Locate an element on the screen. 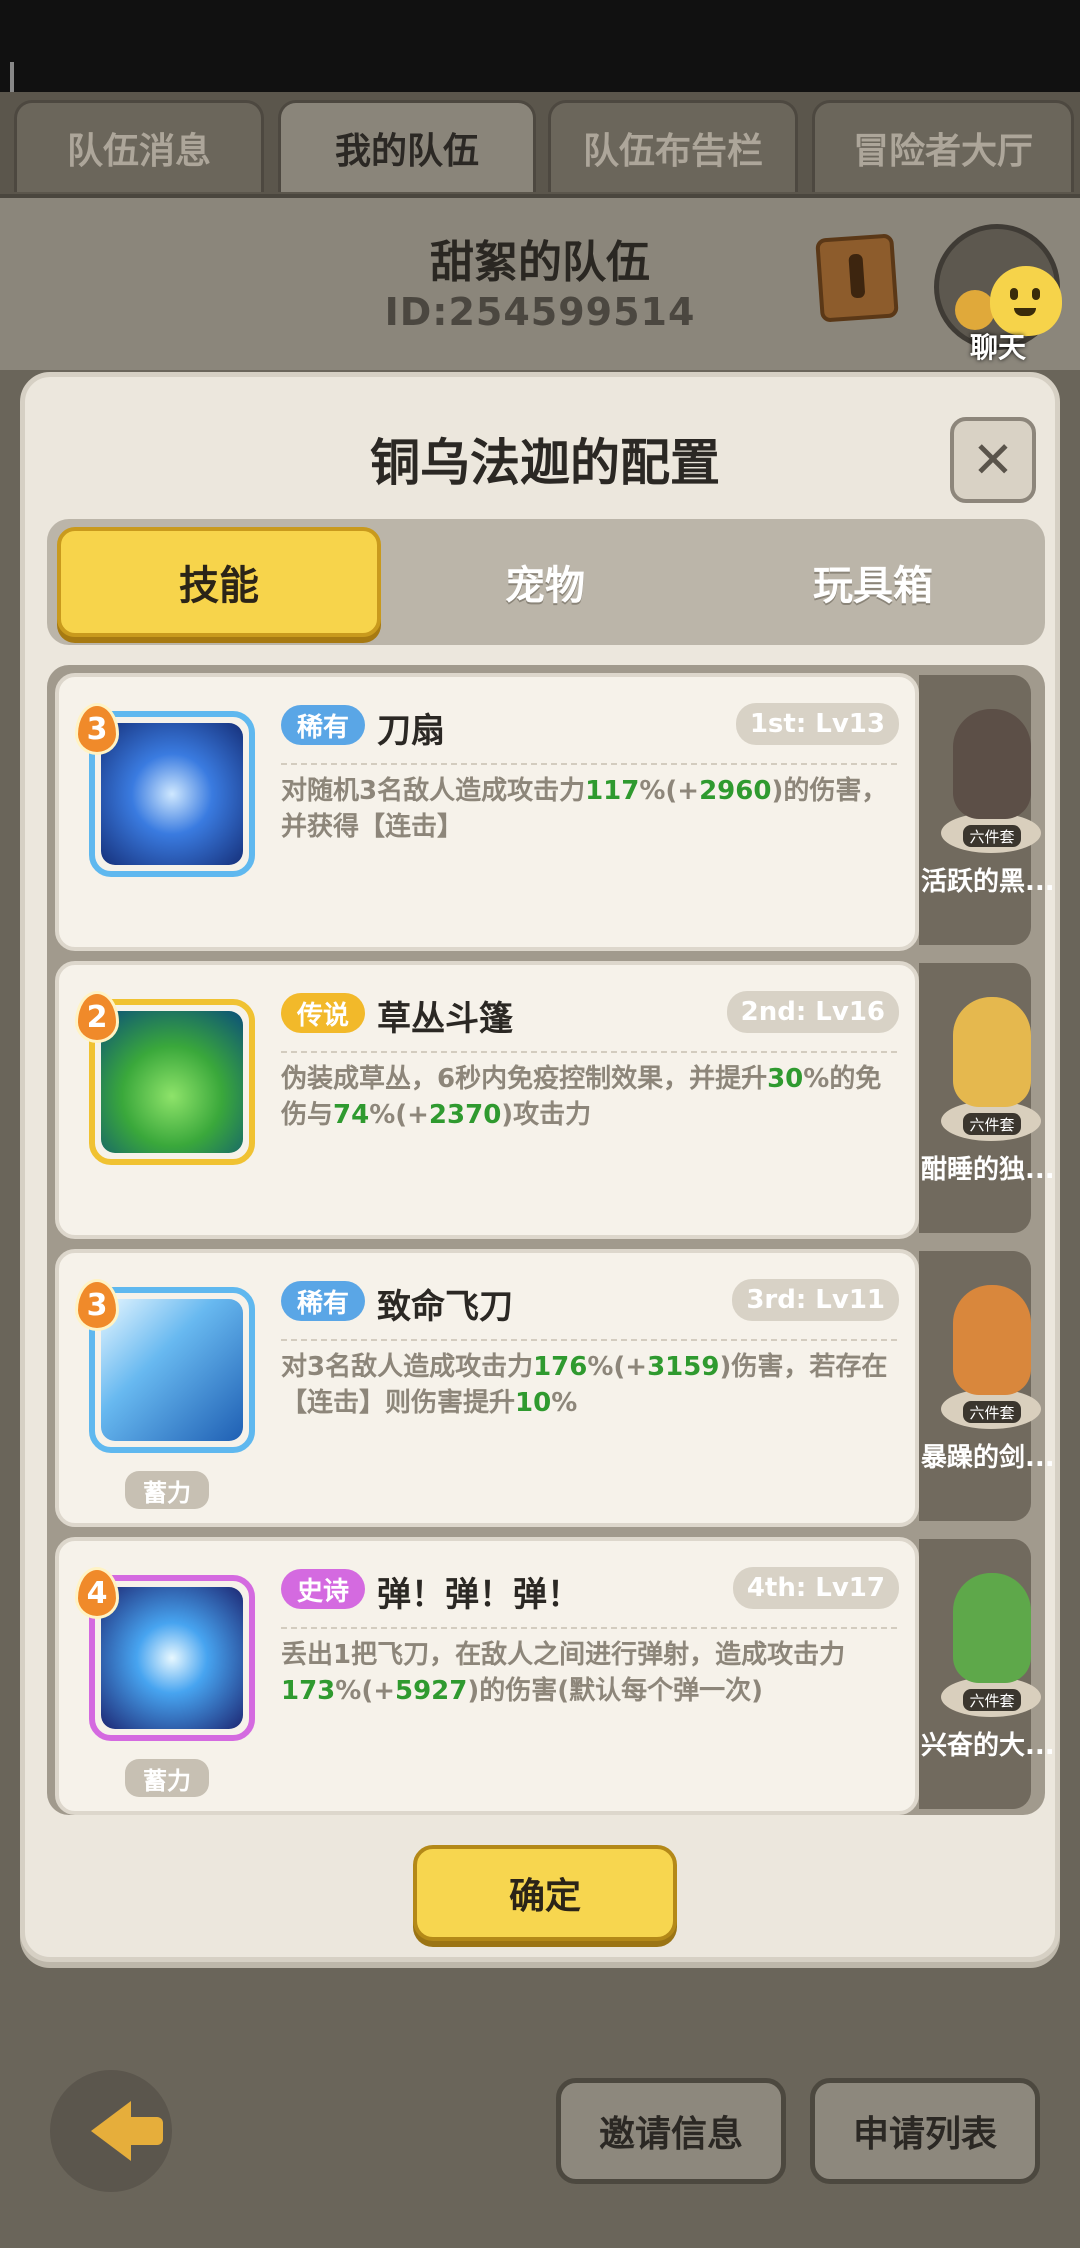 The width and height of the screenshot is (1080, 2248). team-name: 甜絮的队伍 is located at coordinates (540, 262).